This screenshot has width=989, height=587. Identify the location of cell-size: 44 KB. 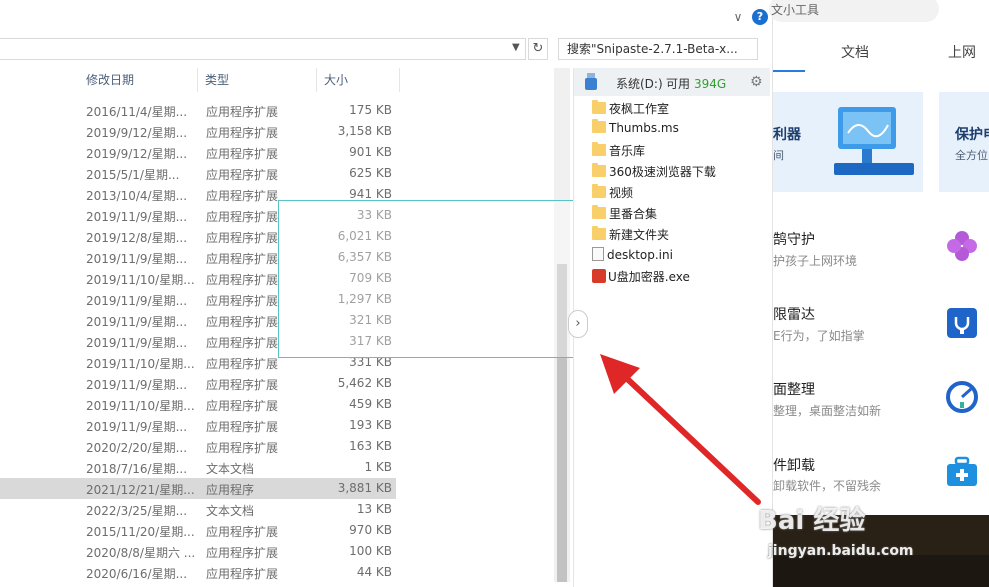
(374, 572).